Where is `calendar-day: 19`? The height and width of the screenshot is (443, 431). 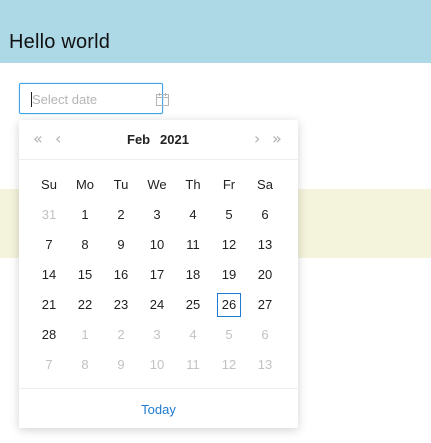 calendar-day: 19 is located at coordinates (229, 275).